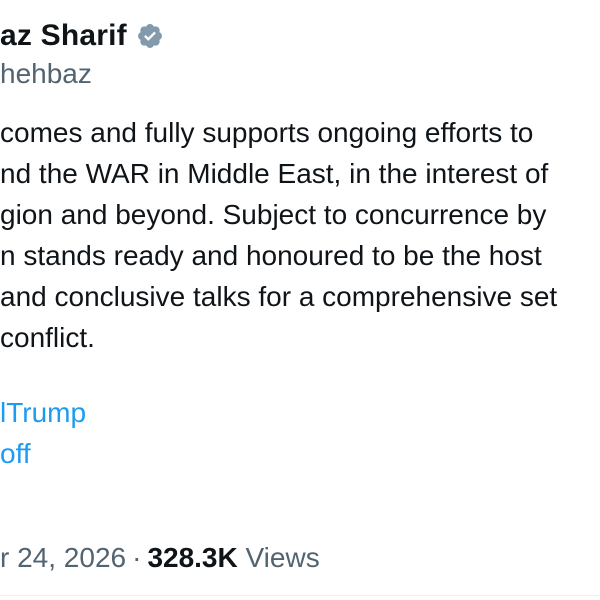  I want to click on tweet-text-line: conflict., so click(47, 337).